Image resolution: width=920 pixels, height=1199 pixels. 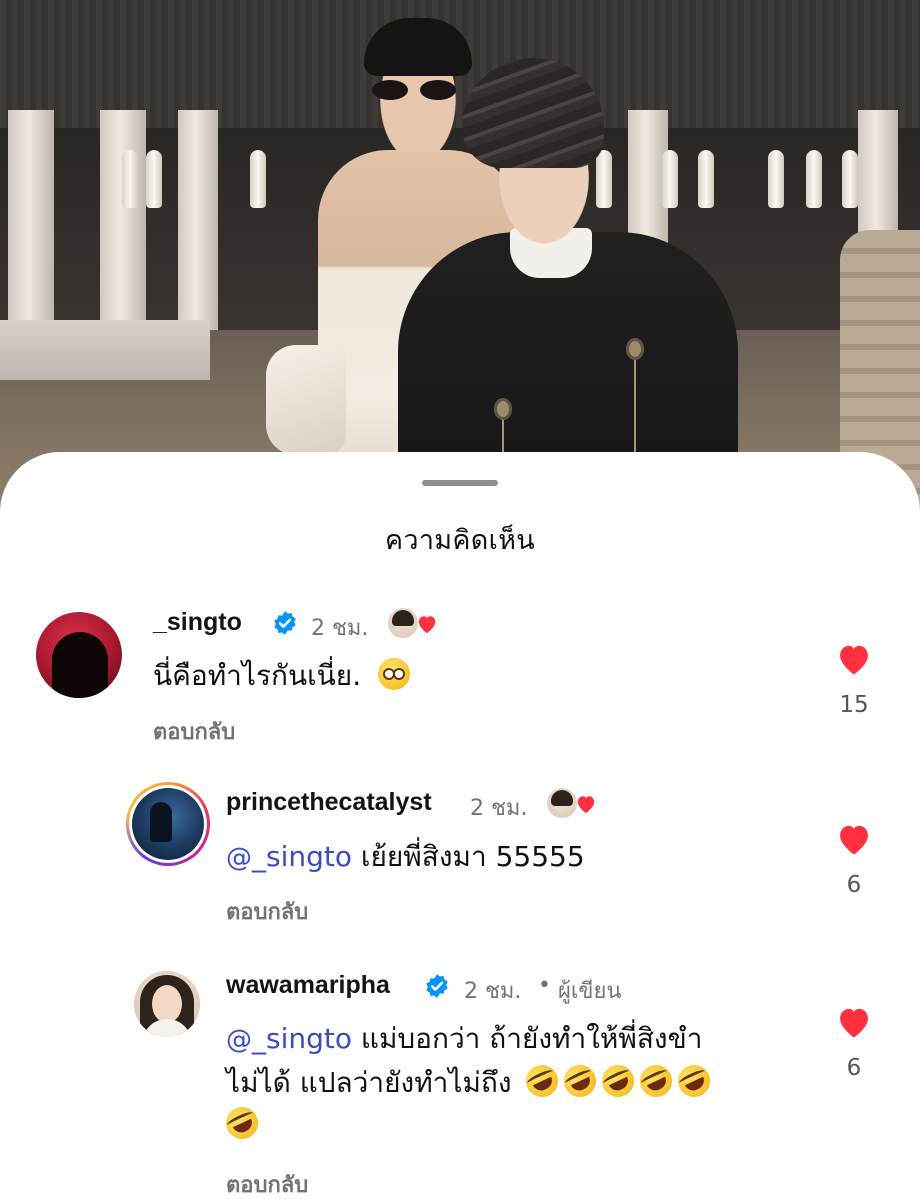 What do you see at coordinates (472, 856) in the screenshot?
I see `comment-text-content: เย้ยพี่สิงมา 55555` at bounding box center [472, 856].